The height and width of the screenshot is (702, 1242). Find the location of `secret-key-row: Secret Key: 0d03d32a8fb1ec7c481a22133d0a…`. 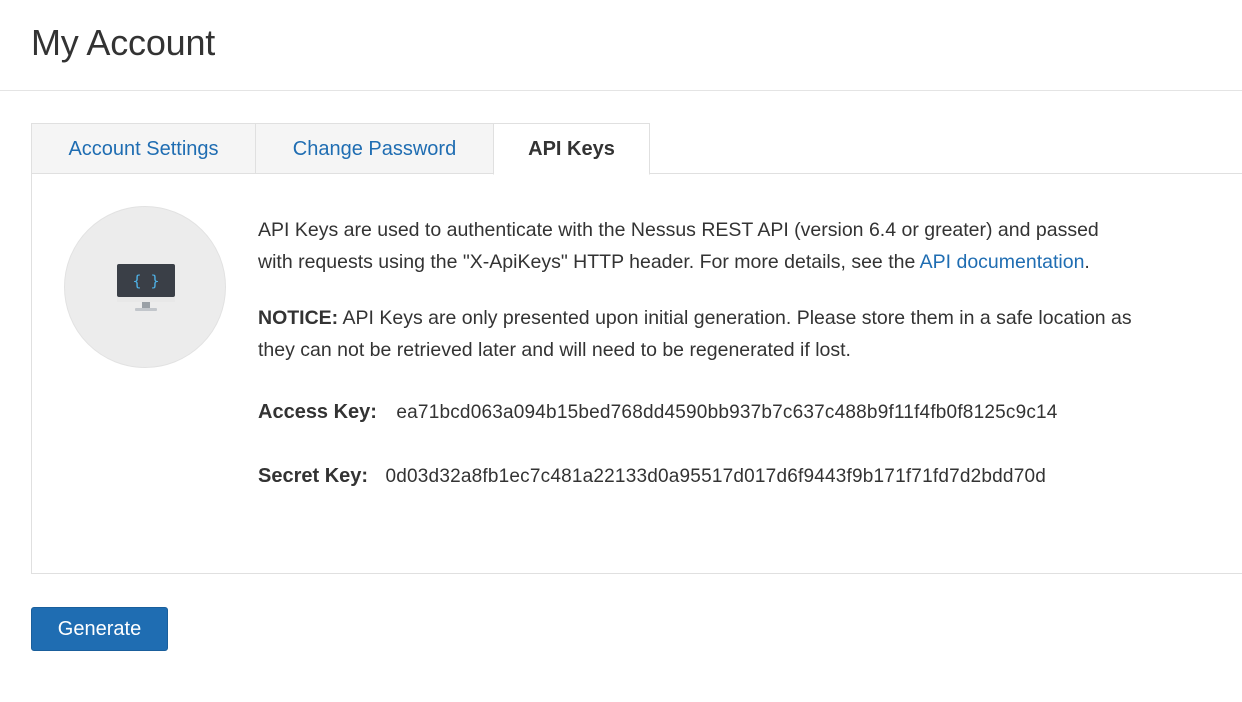

secret-key-row: Secret Key: 0d03d32a8fb1ec7c481a22133d0a… is located at coordinates (698, 476).